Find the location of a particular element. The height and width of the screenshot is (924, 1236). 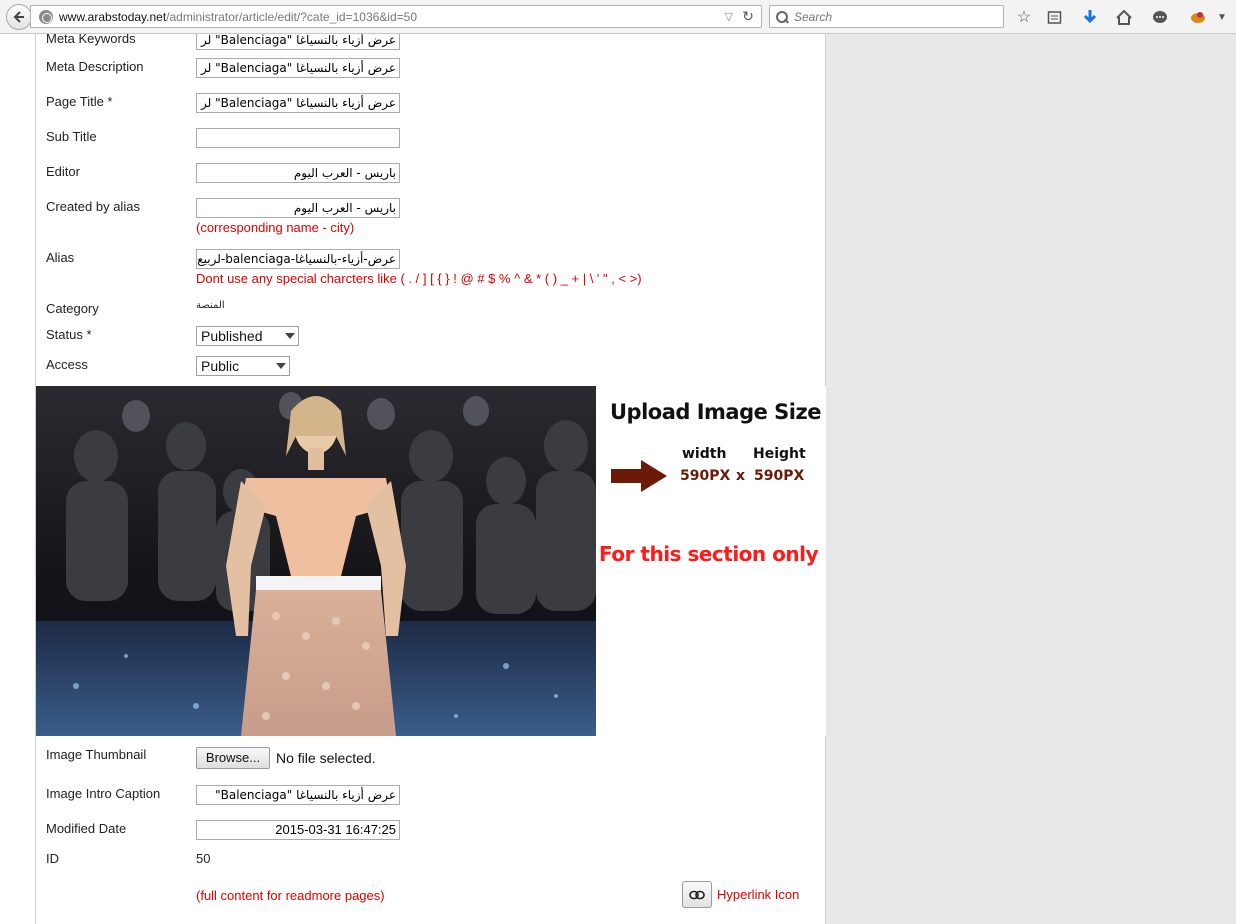

globe-icon is located at coordinates (46, 16).